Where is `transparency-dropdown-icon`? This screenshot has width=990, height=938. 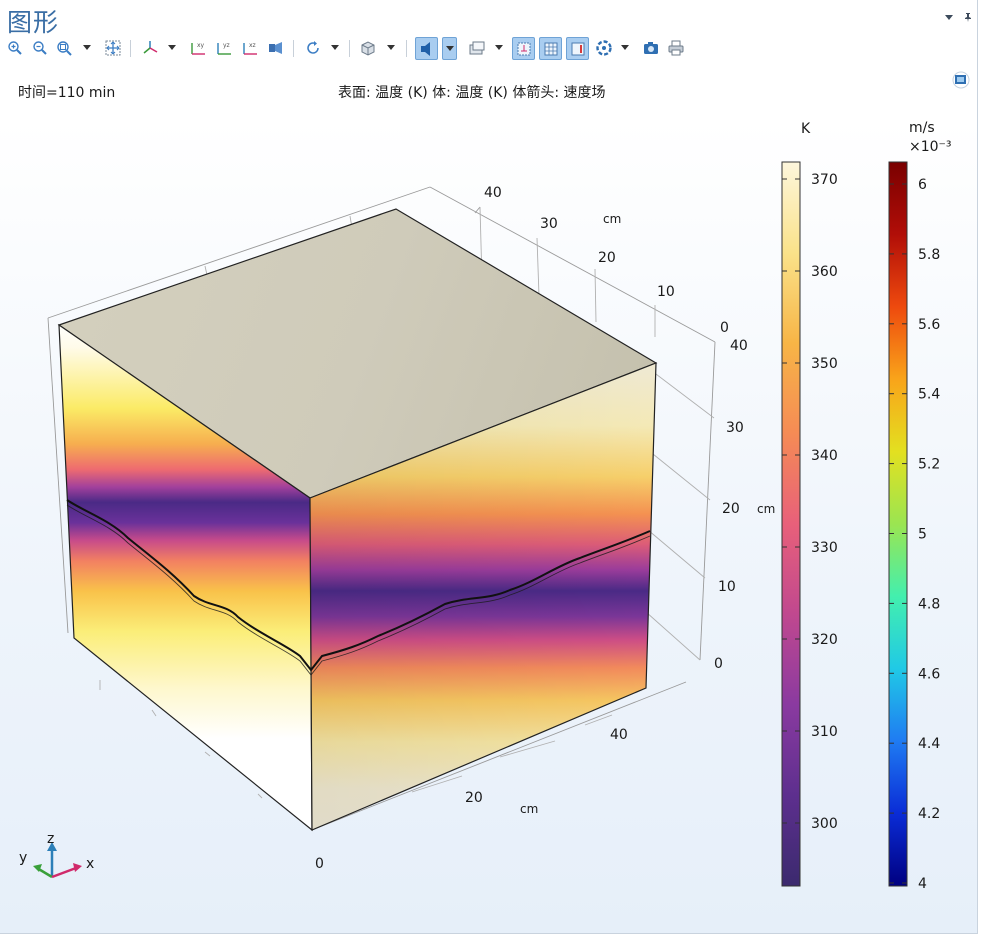 transparency-dropdown-icon is located at coordinates (499, 48).